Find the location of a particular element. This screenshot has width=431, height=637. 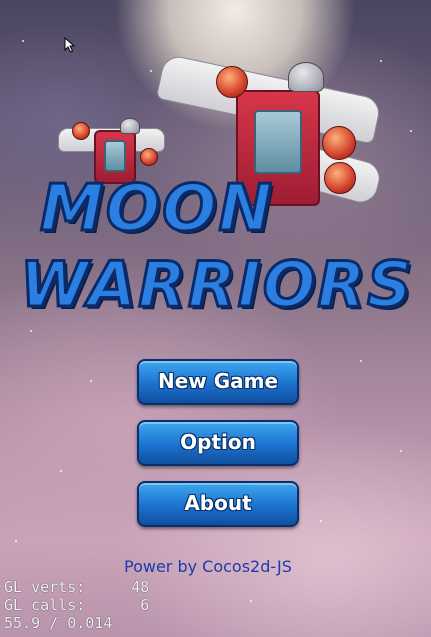

powered-by-label: Power by Cocos2d-JS is located at coordinates (208, 566).